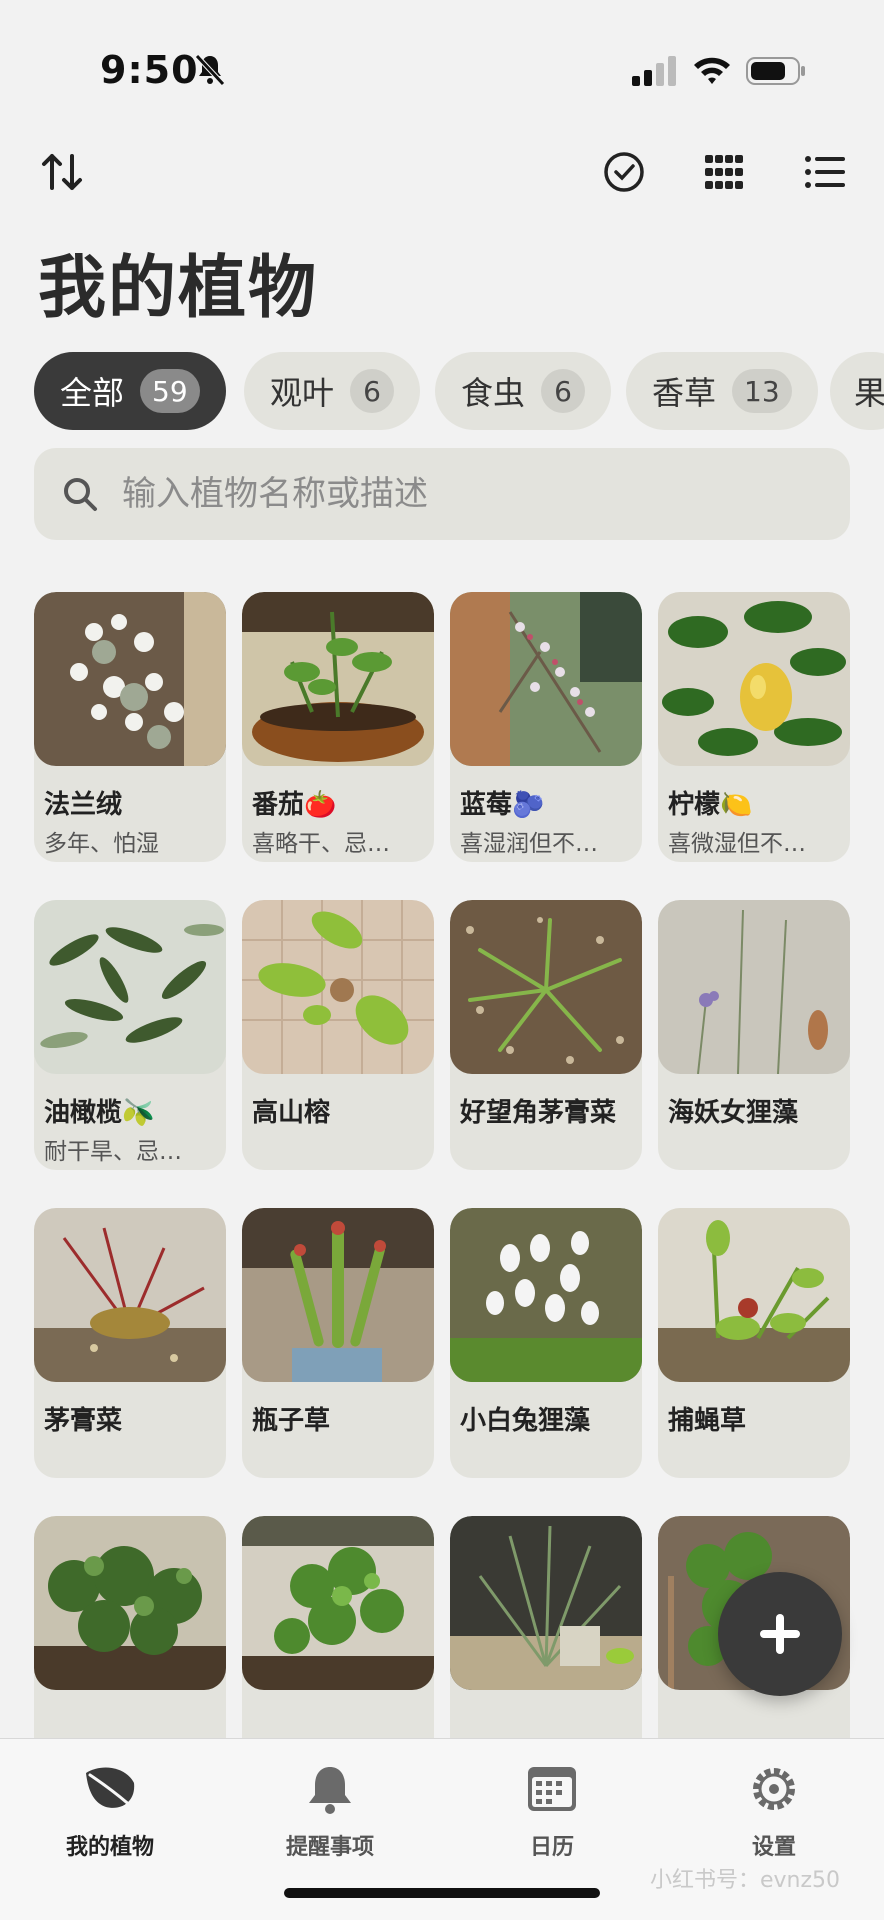 The height and width of the screenshot is (1920, 884). What do you see at coordinates (330, 1790) in the screenshot?
I see `bell-icon` at bounding box center [330, 1790].